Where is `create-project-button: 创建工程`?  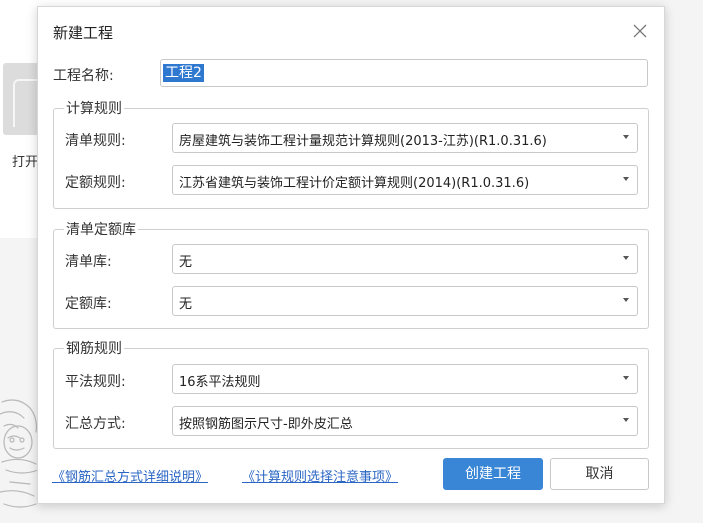
create-project-button: 创建工程 is located at coordinates (493, 474).